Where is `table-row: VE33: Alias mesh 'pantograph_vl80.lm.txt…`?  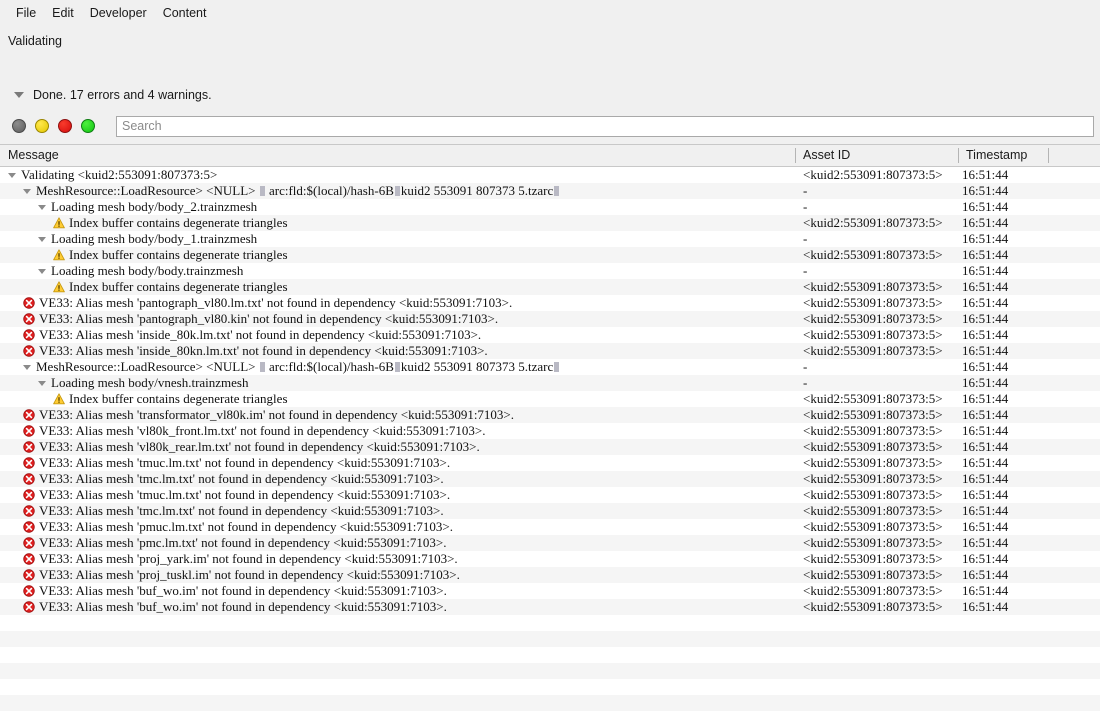 table-row: VE33: Alias mesh 'pantograph_vl80.lm.txt… is located at coordinates (550, 303).